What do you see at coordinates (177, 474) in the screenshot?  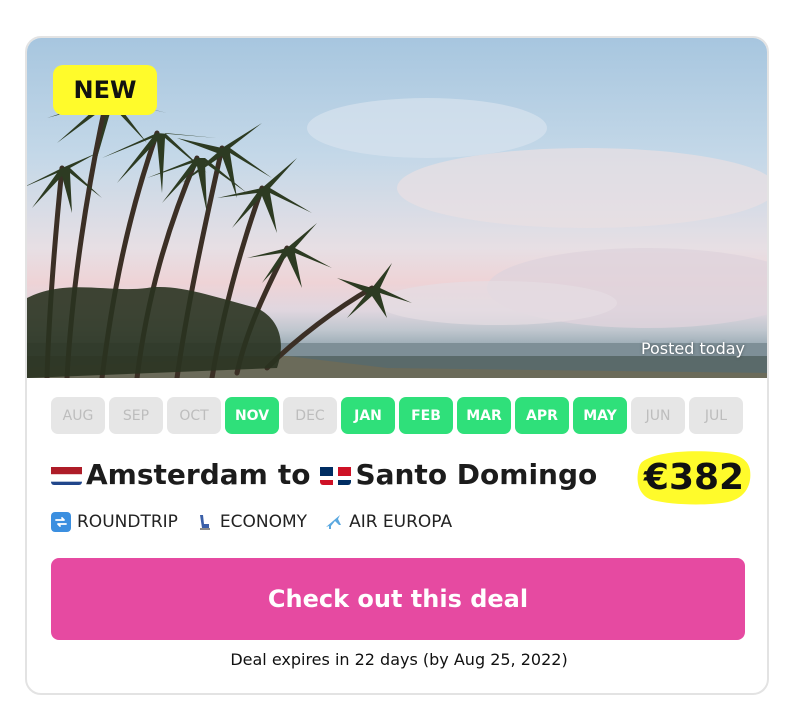 I see `route-origin: Amsterdam` at bounding box center [177, 474].